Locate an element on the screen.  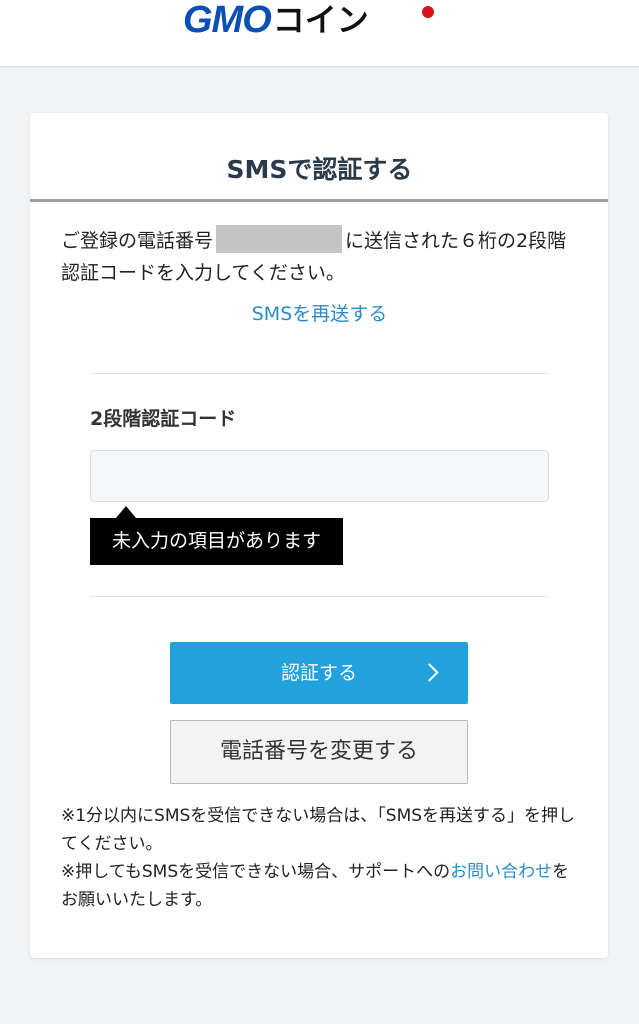
verify-button: 認証する is located at coordinates (319, 673).